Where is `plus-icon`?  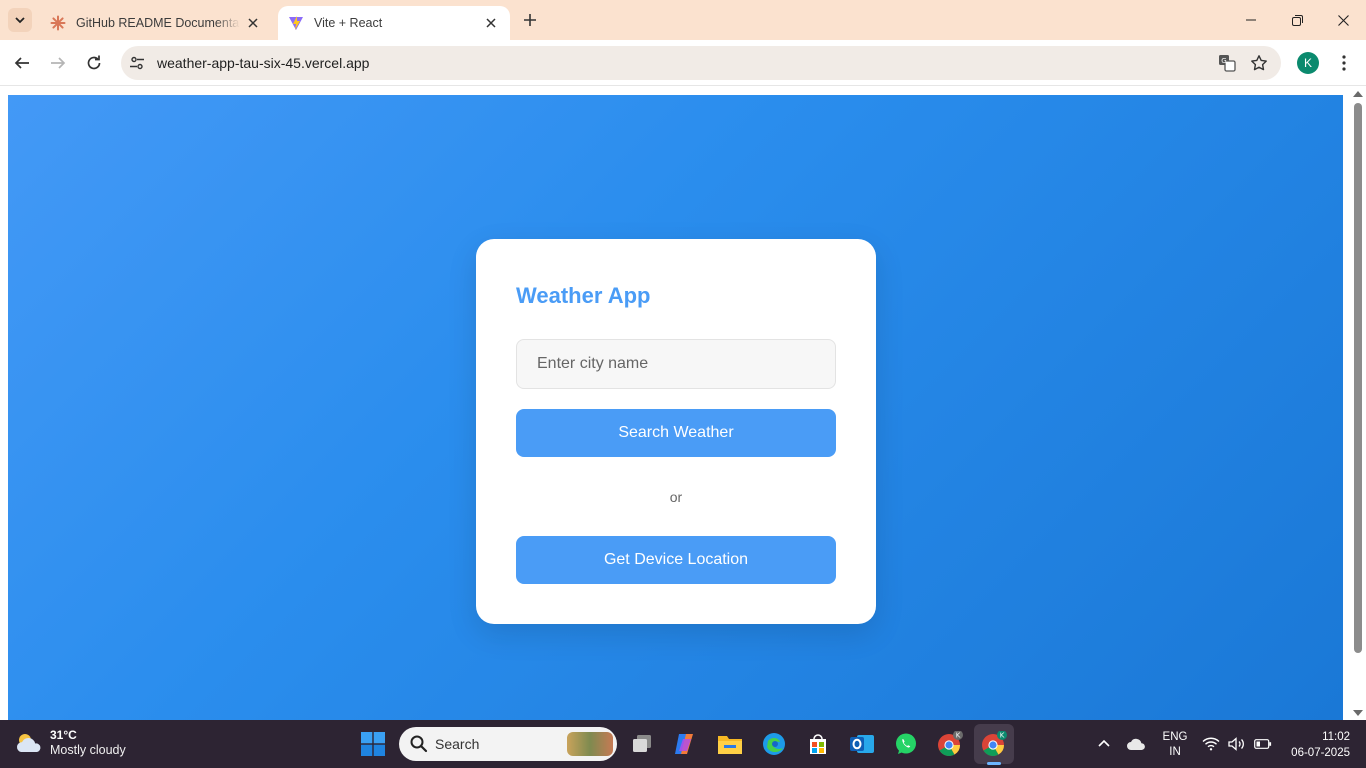 plus-icon is located at coordinates (530, 20).